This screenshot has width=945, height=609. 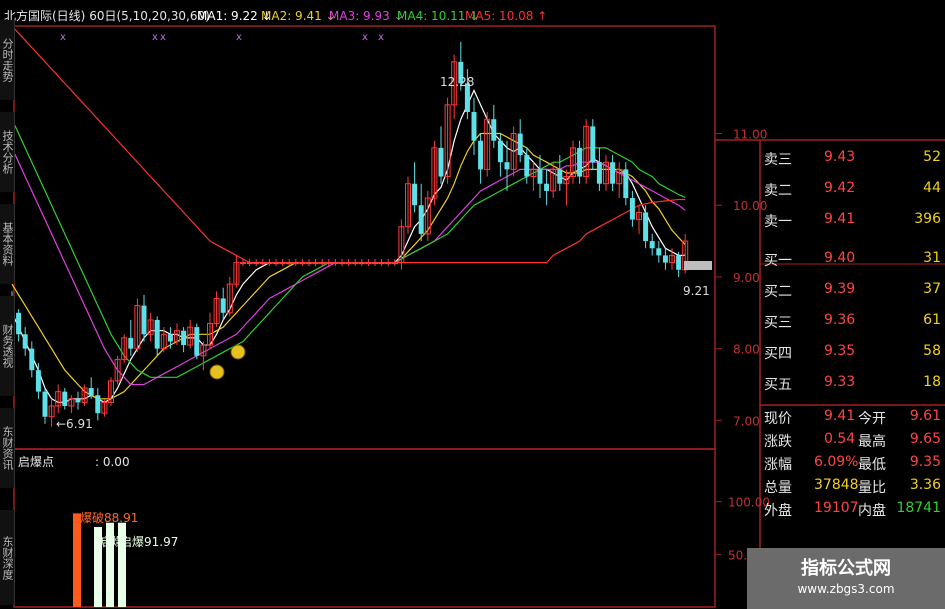 I want to click on level-name: 卖二, so click(x=778, y=191).